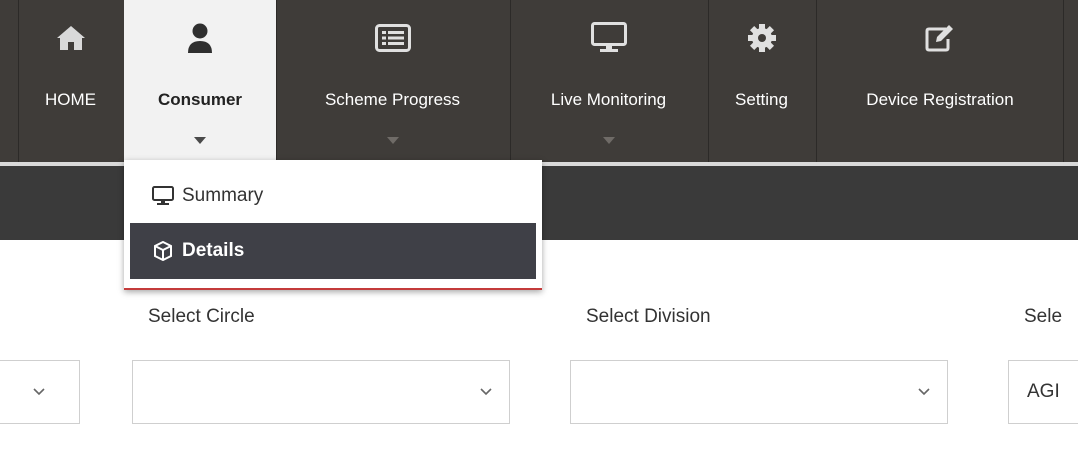  I want to click on select-division-label: Select Division, so click(648, 316).